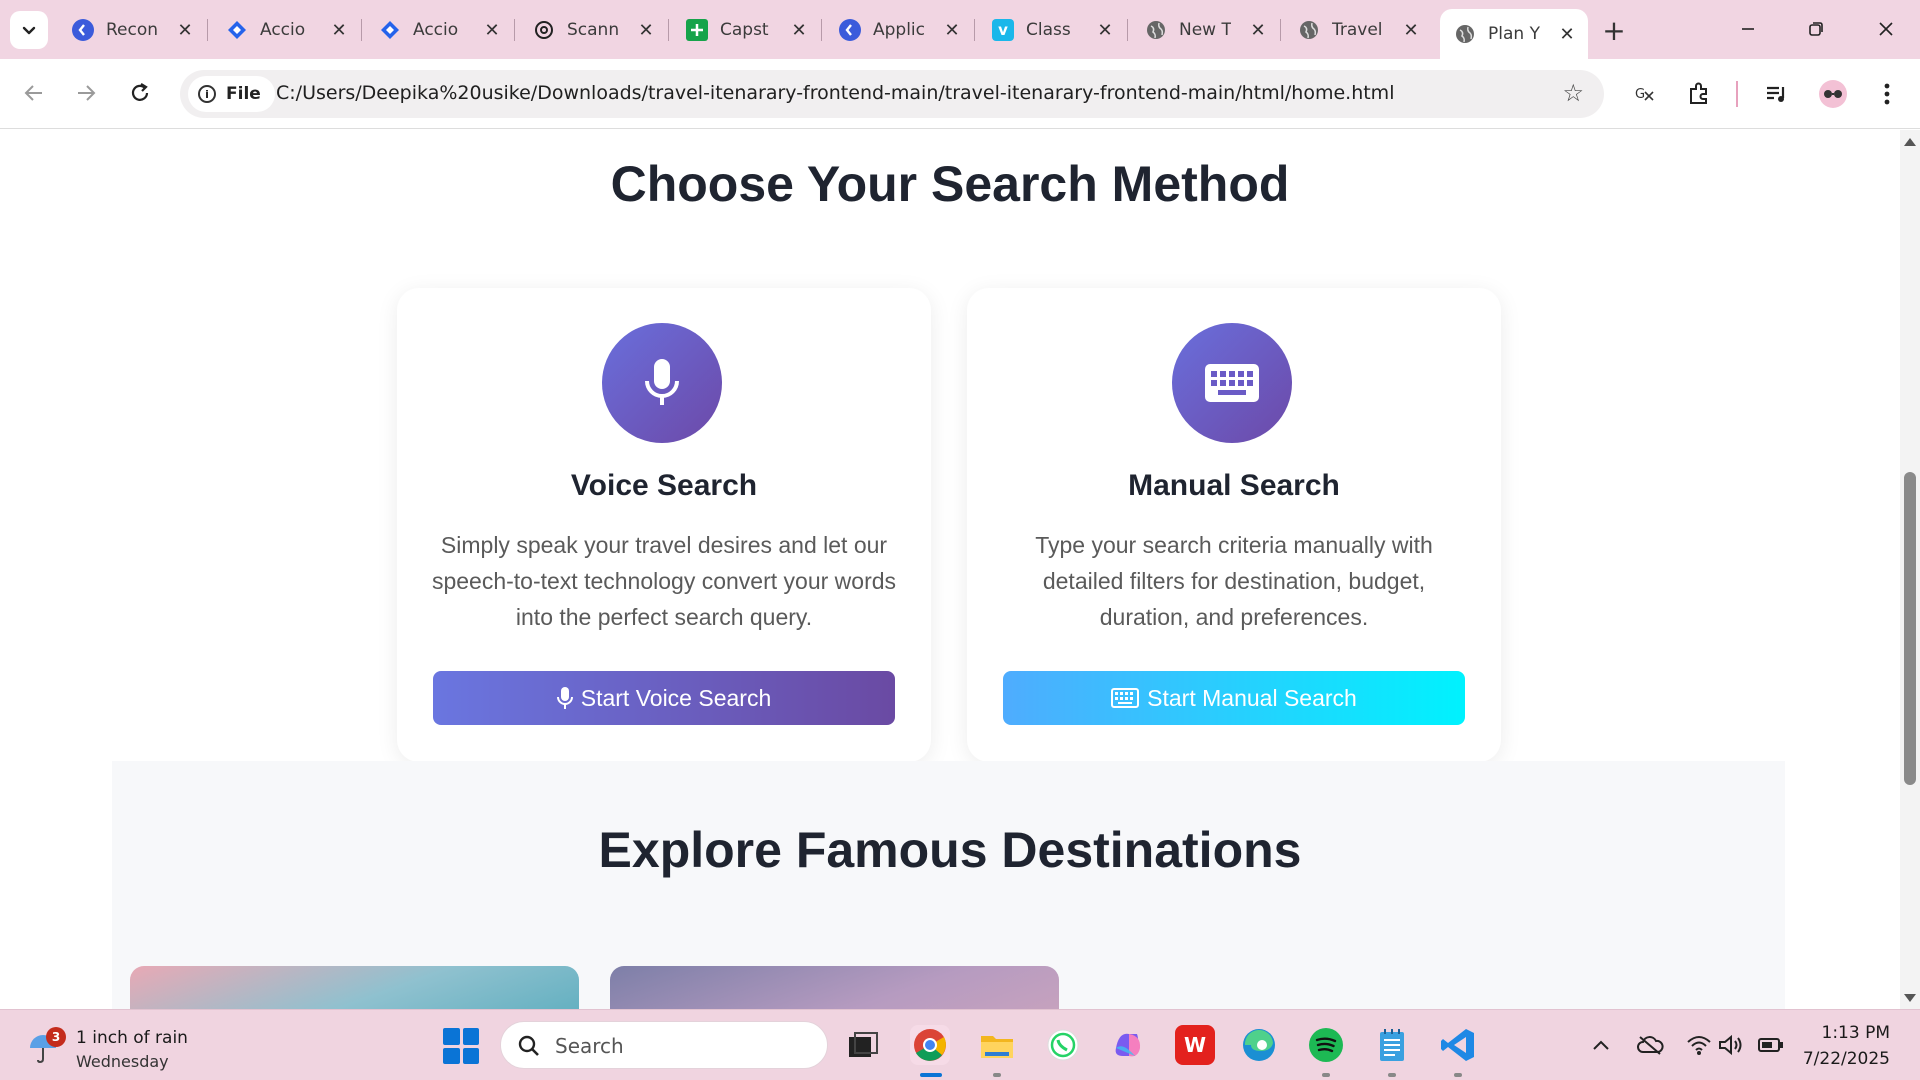  I want to click on site-info-chip: i File, so click(231, 94).